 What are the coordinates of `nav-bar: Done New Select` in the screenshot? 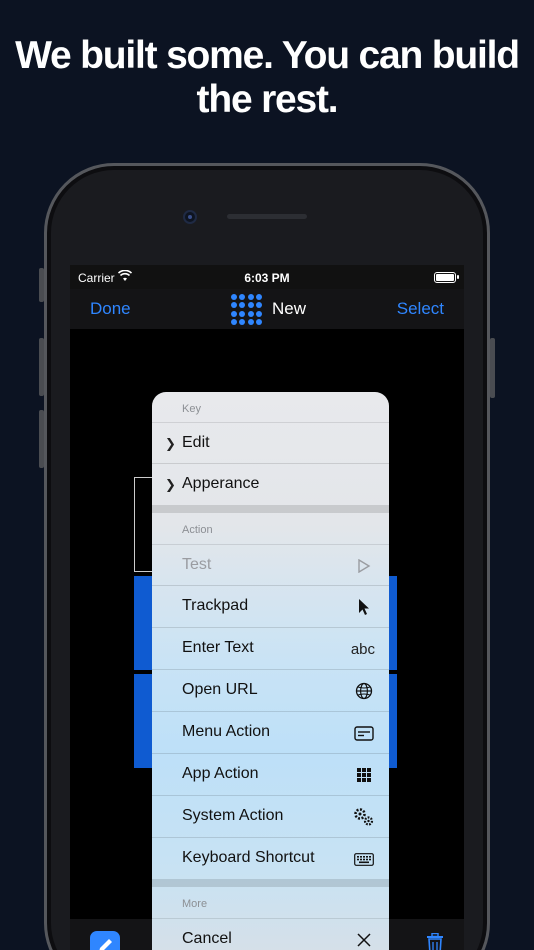 It's located at (267, 309).